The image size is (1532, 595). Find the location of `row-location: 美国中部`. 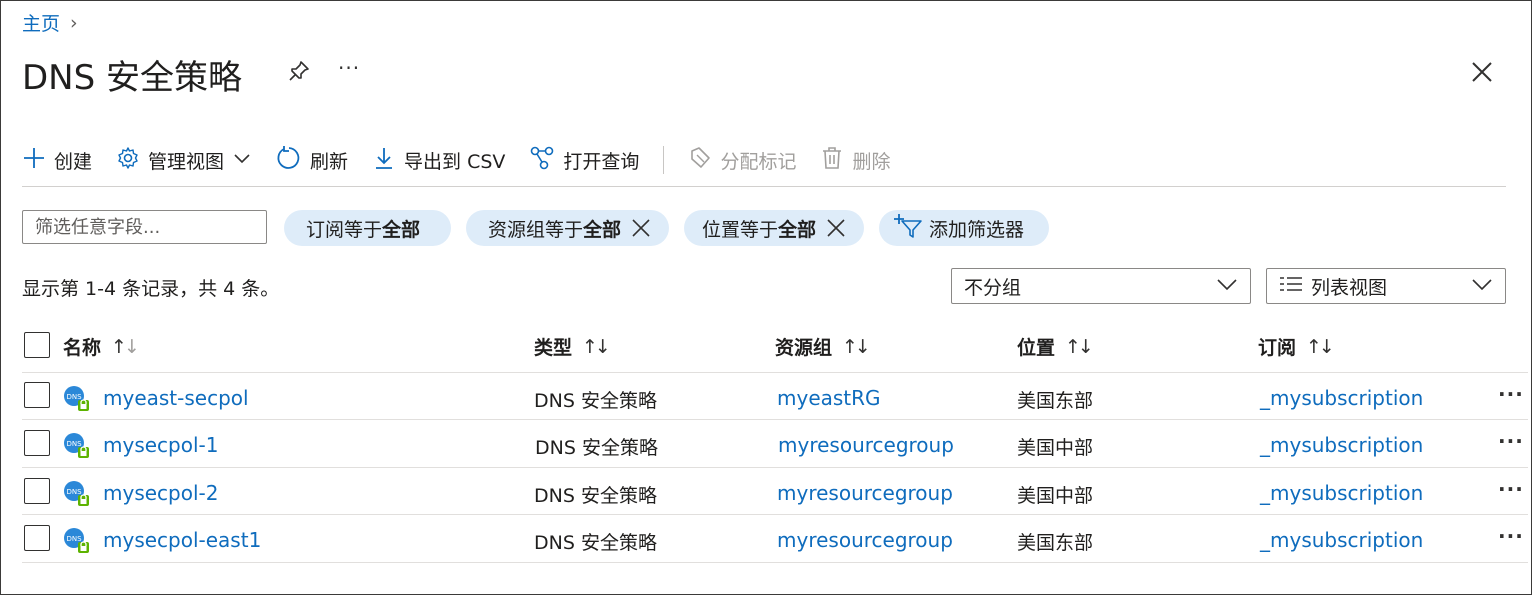

row-location: 美国中部 is located at coordinates (1055, 448).